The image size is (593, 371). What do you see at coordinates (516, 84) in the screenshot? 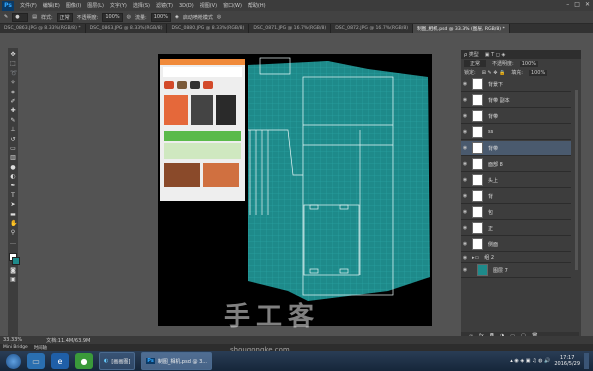
I see `layer-row: ◉ 背景下` at bounding box center [516, 84].